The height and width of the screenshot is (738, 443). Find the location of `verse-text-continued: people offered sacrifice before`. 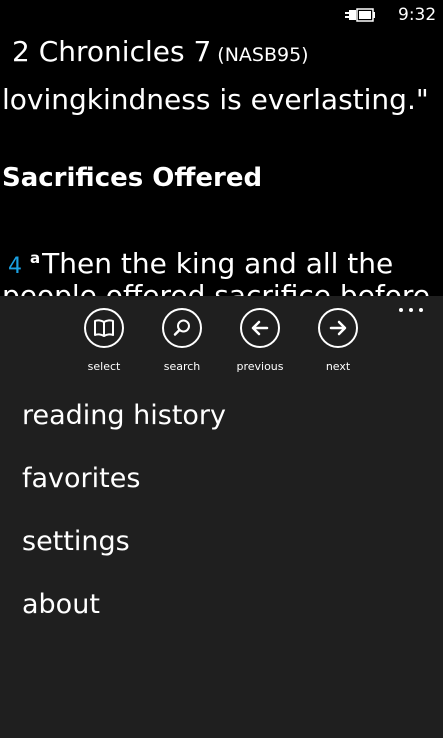

verse-text-continued: people offered sacrifice before is located at coordinates (216, 287).